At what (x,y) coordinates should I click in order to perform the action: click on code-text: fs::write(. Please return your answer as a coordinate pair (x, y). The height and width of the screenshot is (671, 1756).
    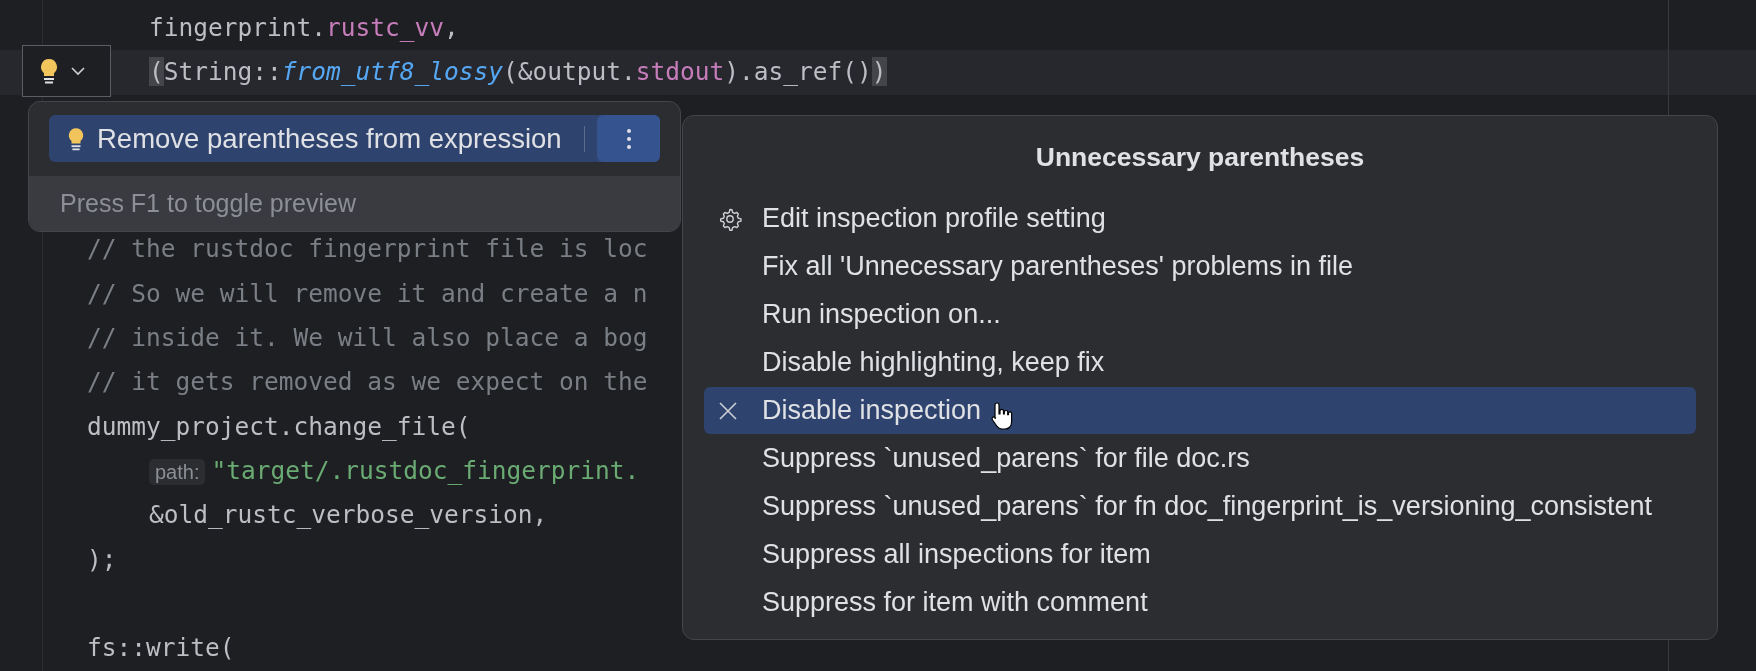
    Looking at the image, I should click on (161, 648).